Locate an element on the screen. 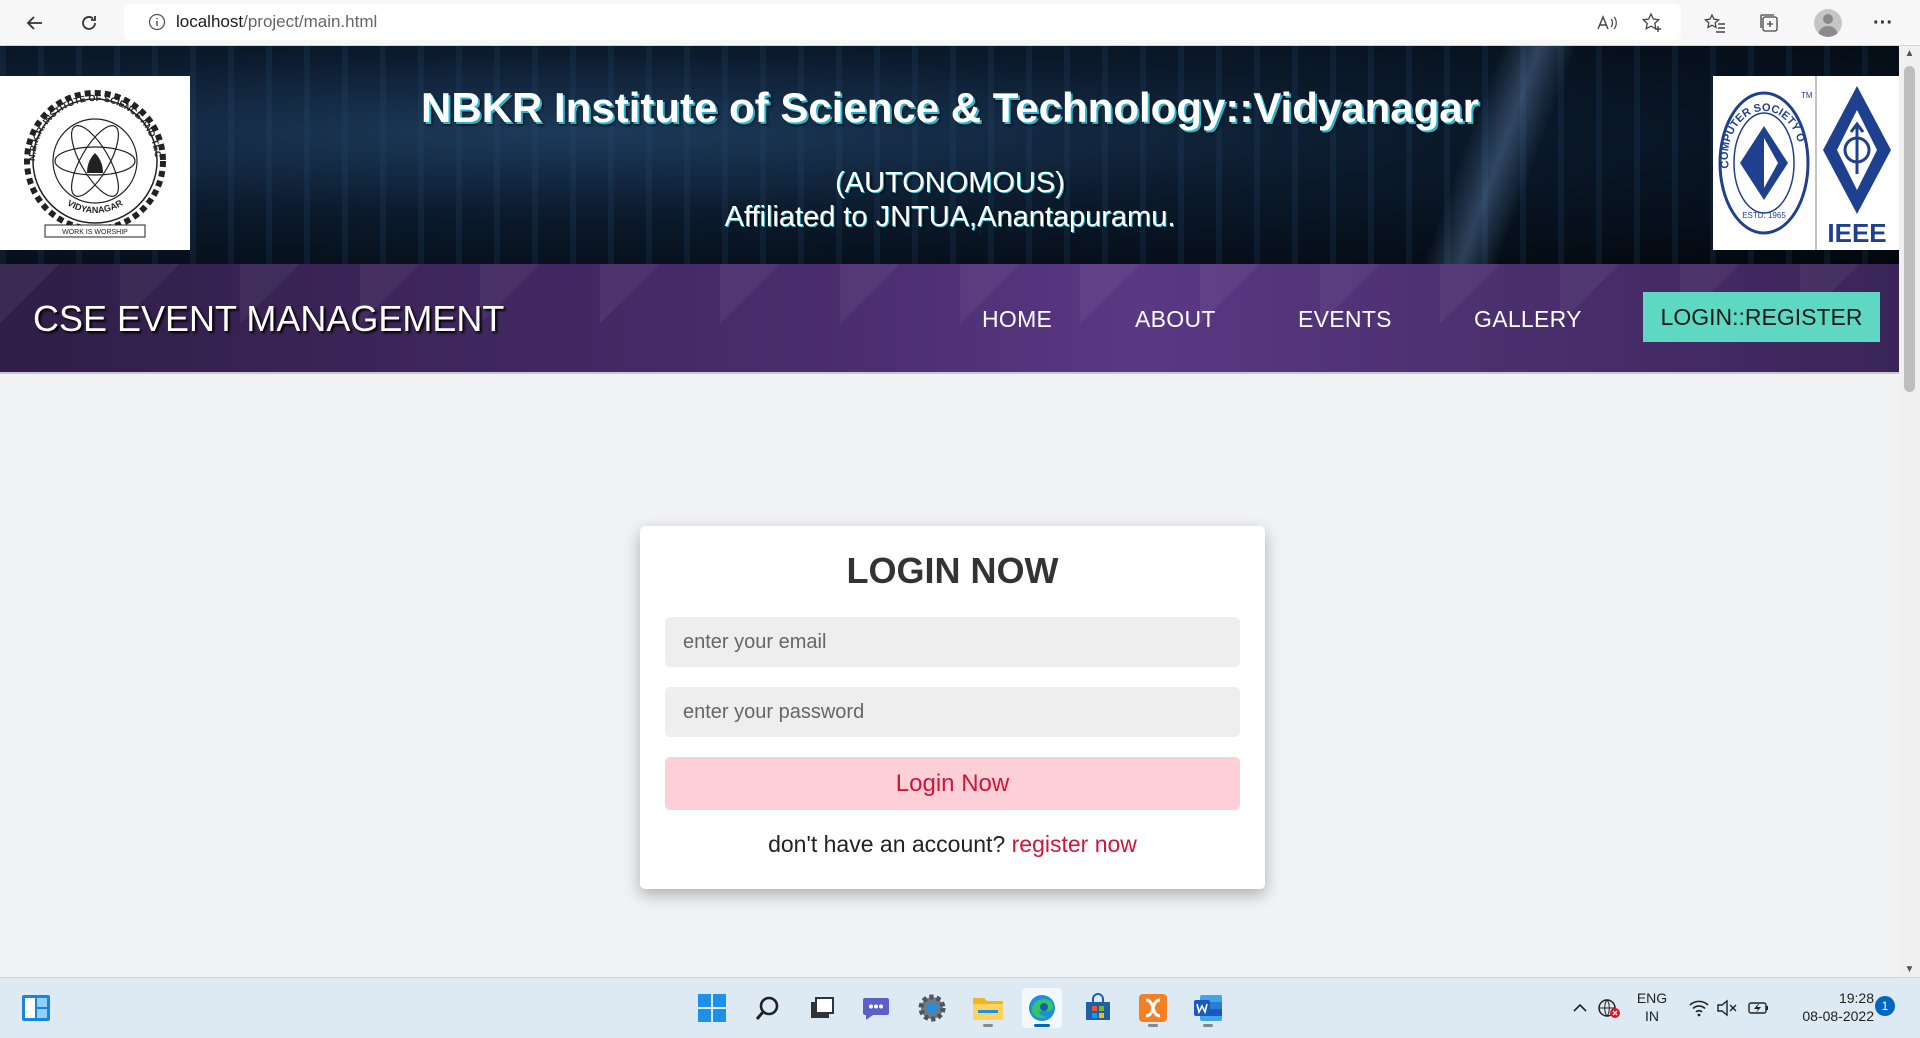 This screenshot has height=1038, width=1920. clock: 19:28 08-08-2022 is located at coordinates (1827, 1007).